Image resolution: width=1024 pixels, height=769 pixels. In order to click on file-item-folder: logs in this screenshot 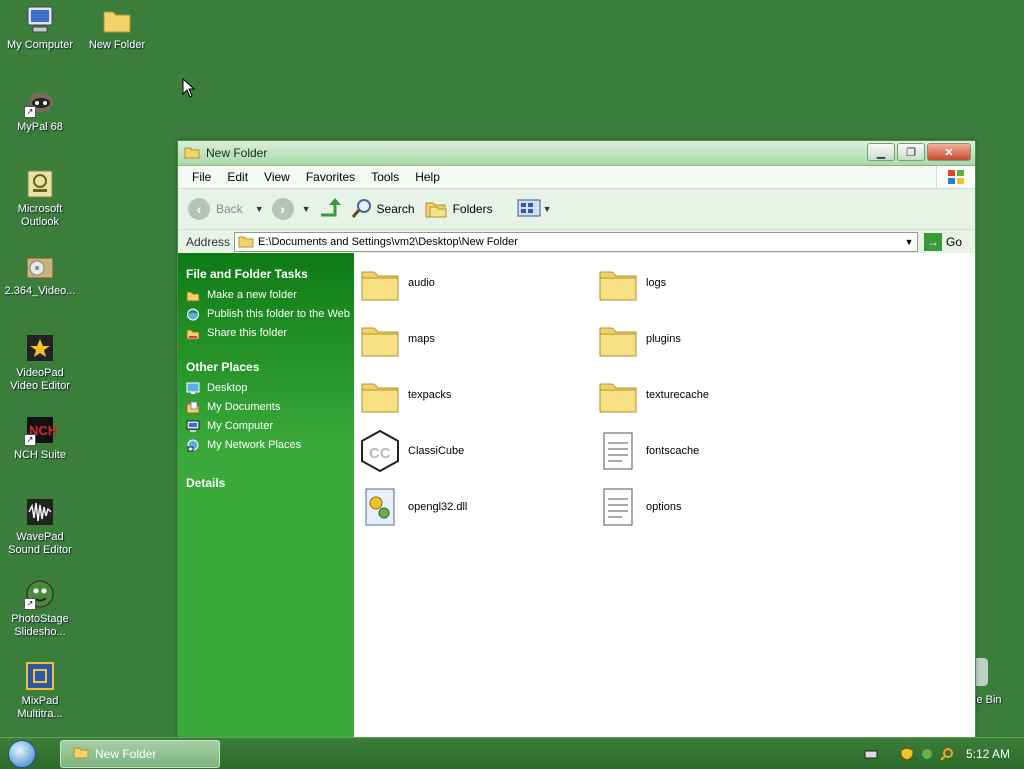, I will do `click(632, 283)`.